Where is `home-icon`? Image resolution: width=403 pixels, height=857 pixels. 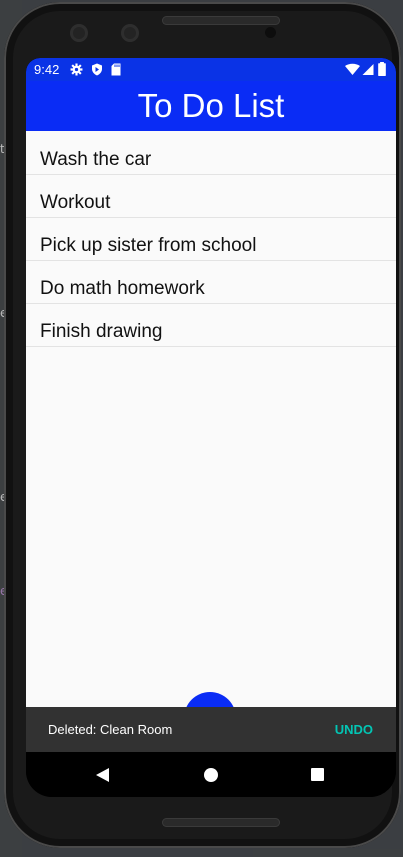 home-icon is located at coordinates (211, 775).